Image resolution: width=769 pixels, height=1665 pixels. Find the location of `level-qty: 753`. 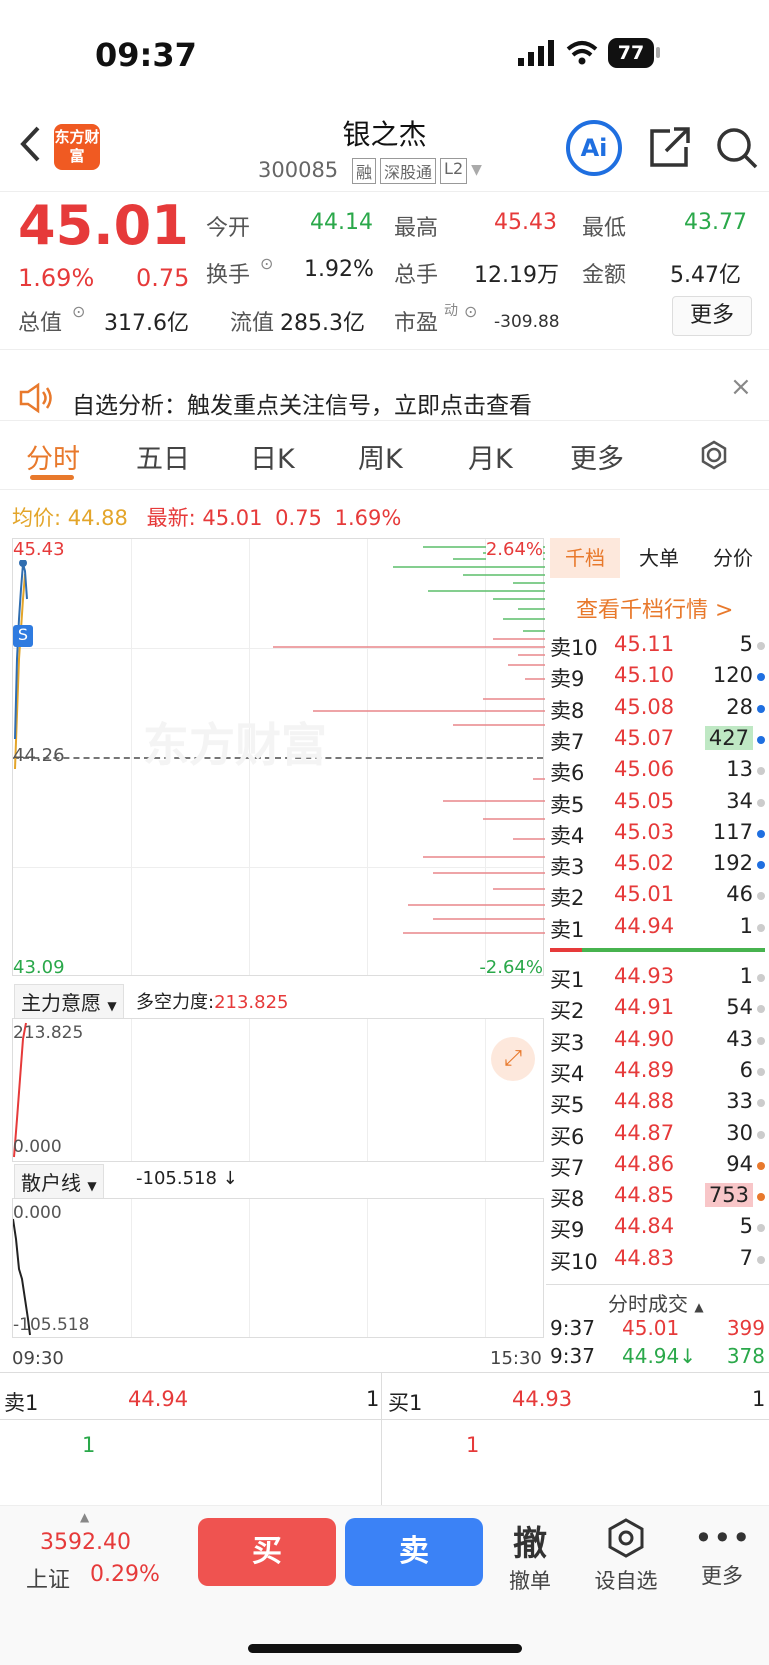

level-qty: 753 is located at coordinates (728, 1195).